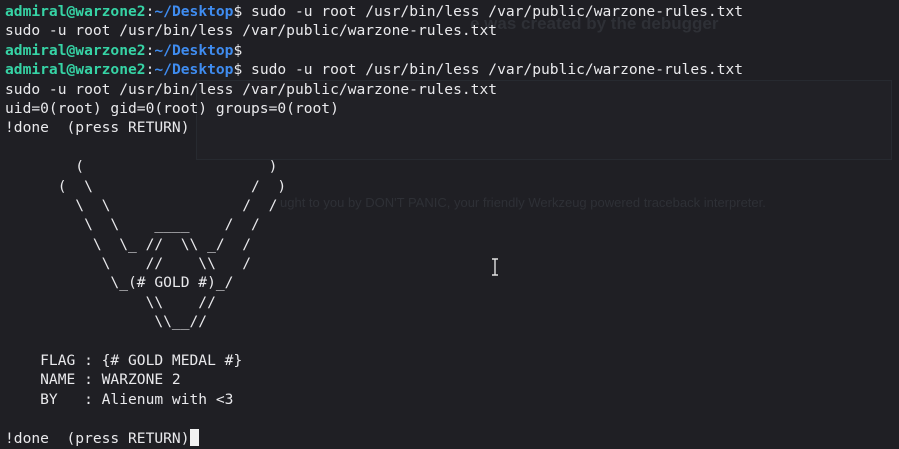 This screenshot has height=449, width=899. What do you see at coordinates (110, 302) in the screenshot?
I see `ascii-art-line: \\ //` at bounding box center [110, 302].